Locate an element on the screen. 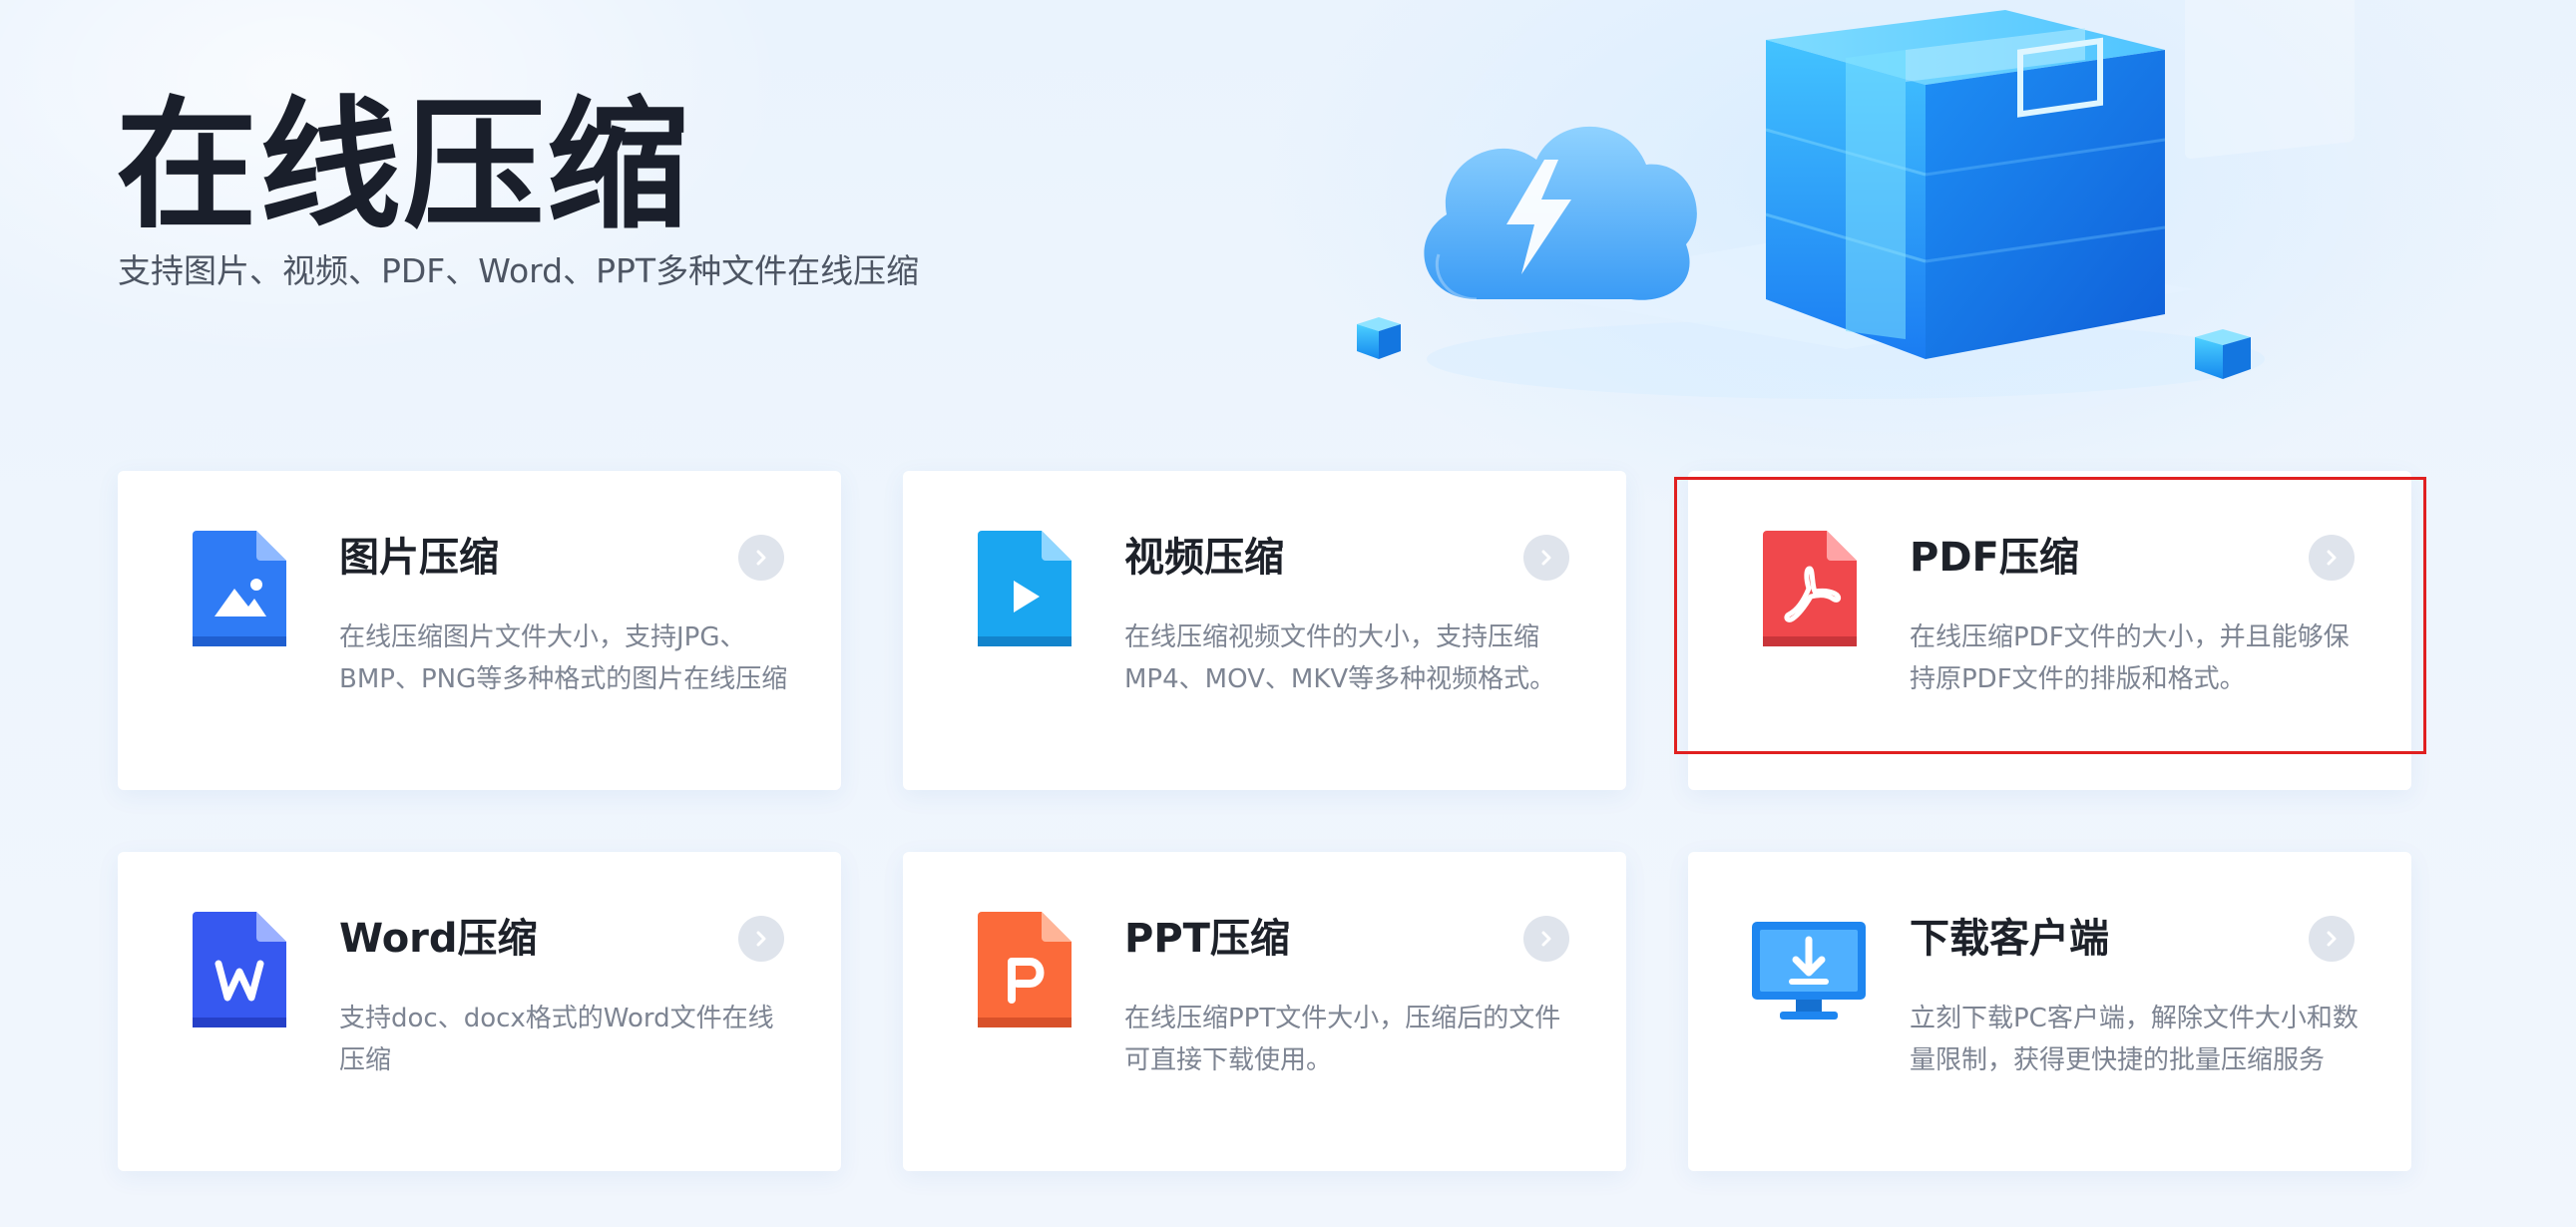 The width and height of the screenshot is (2576, 1227). card-description: 在线压缩PPT文件大小，压缩后的文件可直接下载使用。 is located at coordinates (1342, 1039).